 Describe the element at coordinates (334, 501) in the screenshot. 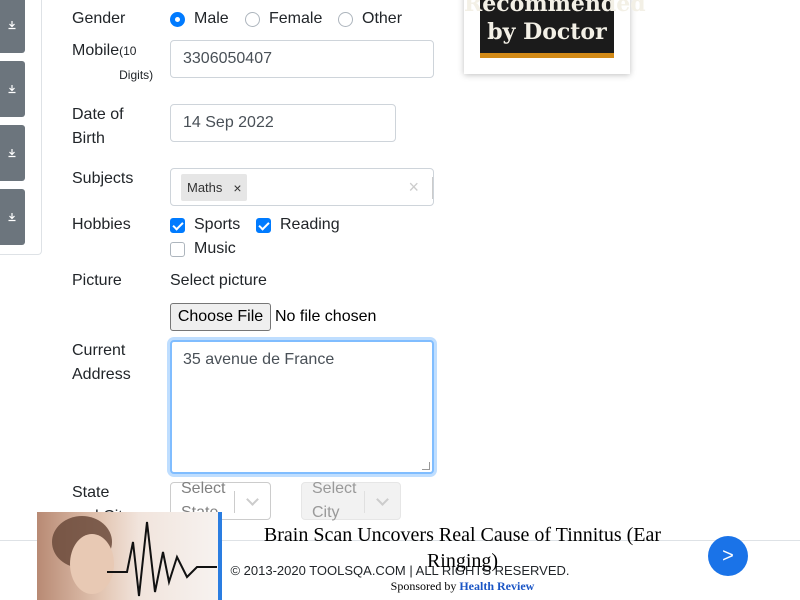

I see `city-placeholder: Select City` at that location.